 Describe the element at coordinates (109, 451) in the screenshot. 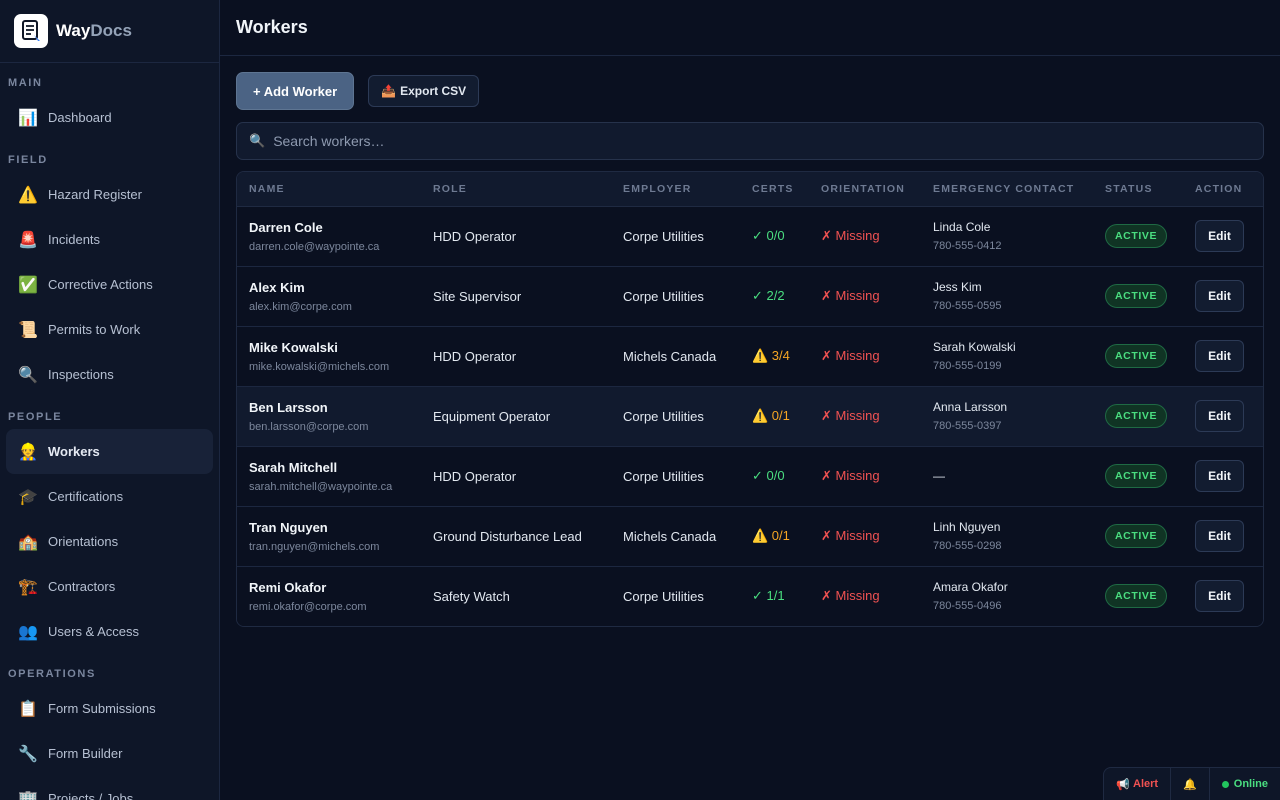

I see `sidebar-item-workers: 👷 Workers` at that location.